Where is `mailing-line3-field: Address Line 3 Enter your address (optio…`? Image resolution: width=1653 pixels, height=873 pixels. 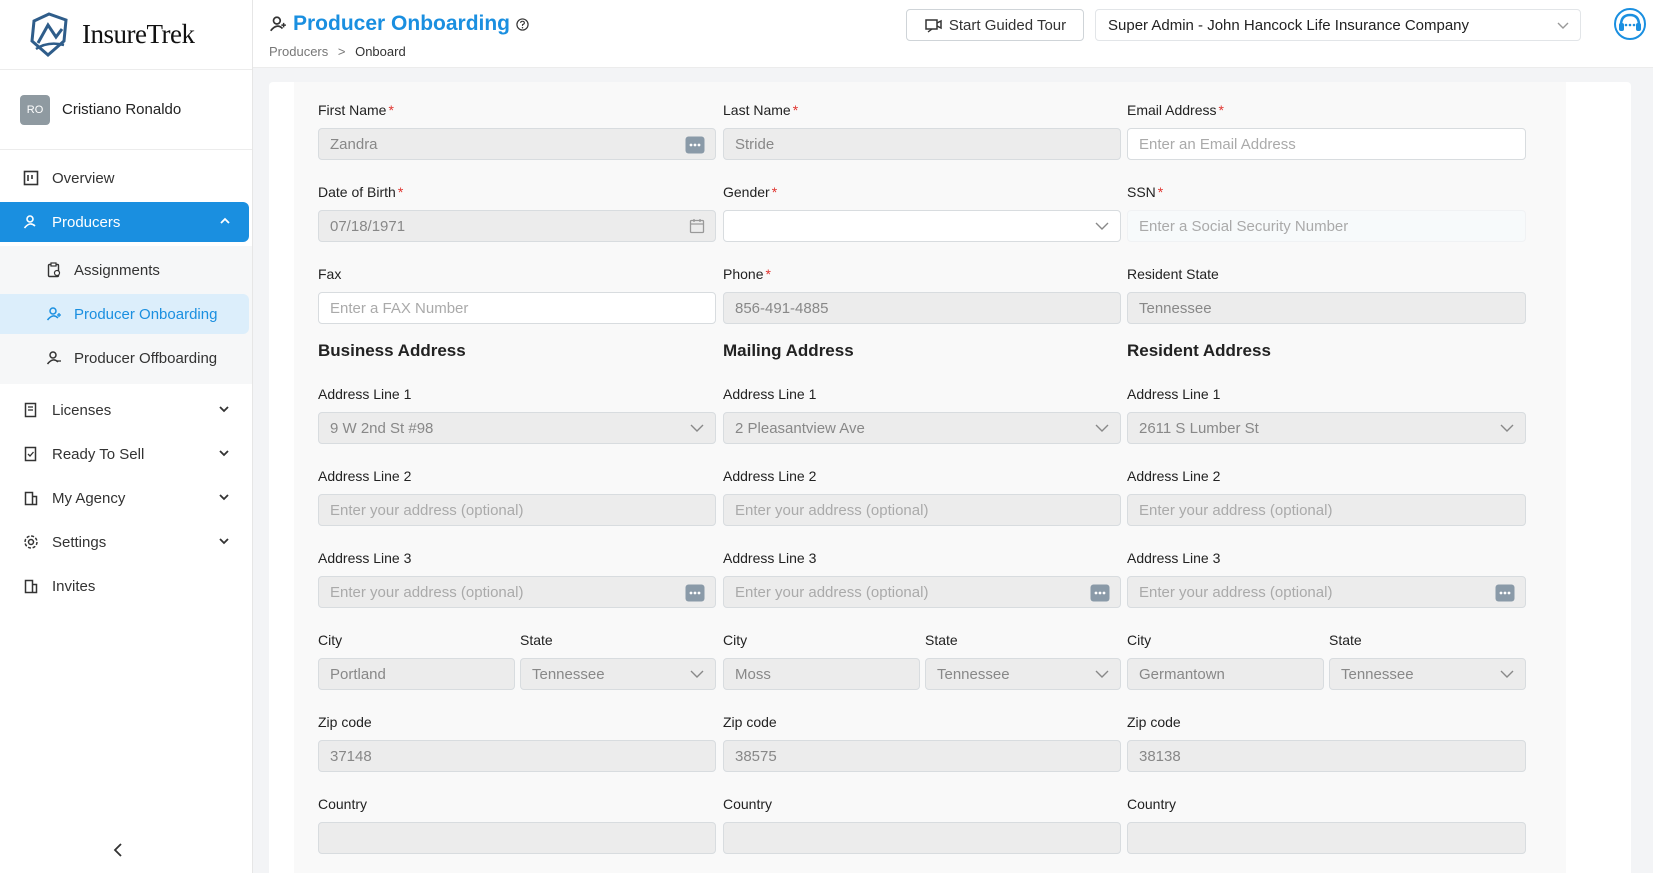 mailing-line3-field: Address Line 3 Enter your address (optio… is located at coordinates (922, 579).